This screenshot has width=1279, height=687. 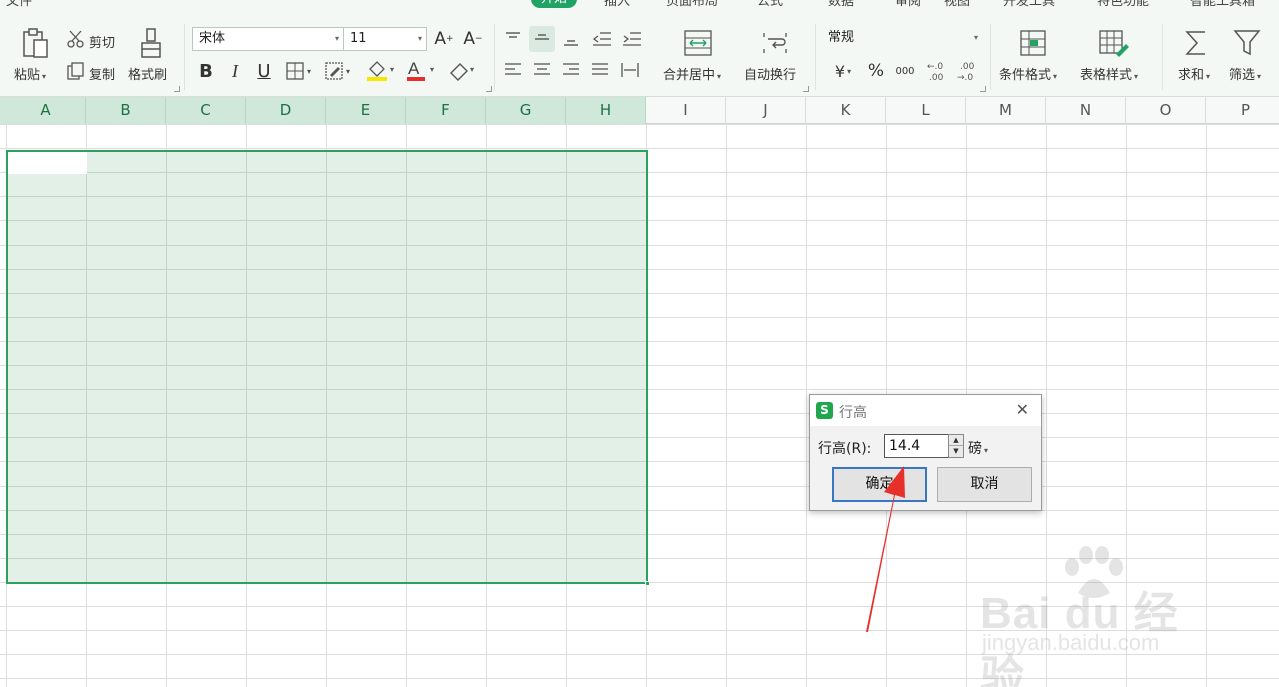 I want to click on table-style-icon, so click(x=1114, y=43).